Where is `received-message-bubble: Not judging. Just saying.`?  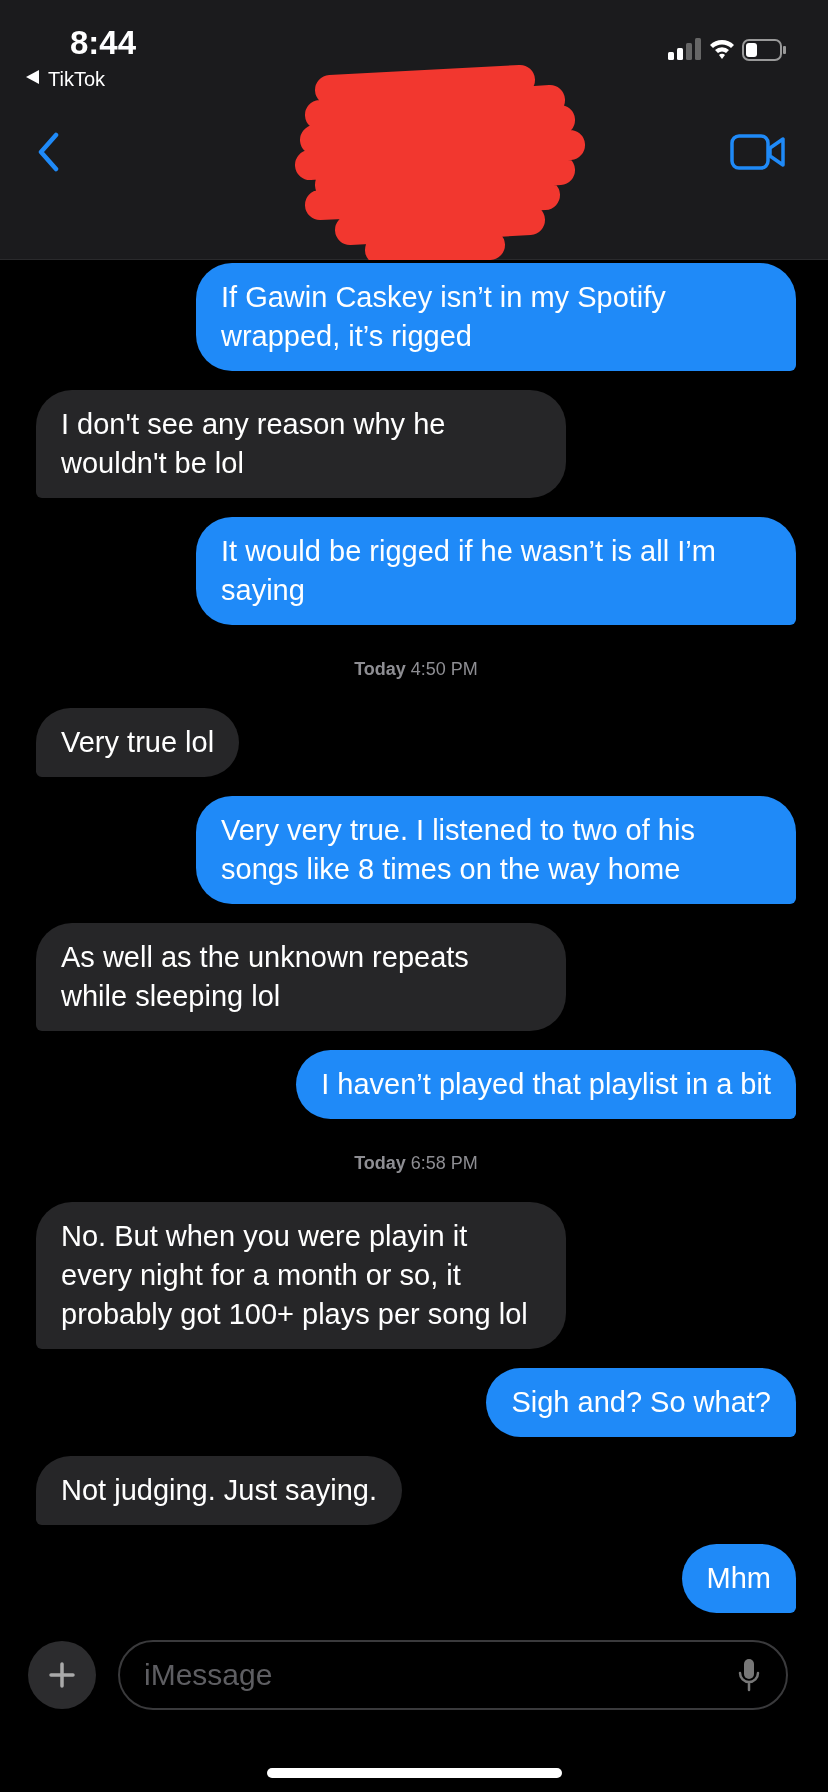
received-message-bubble: Not judging. Just saying. is located at coordinates (219, 1490).